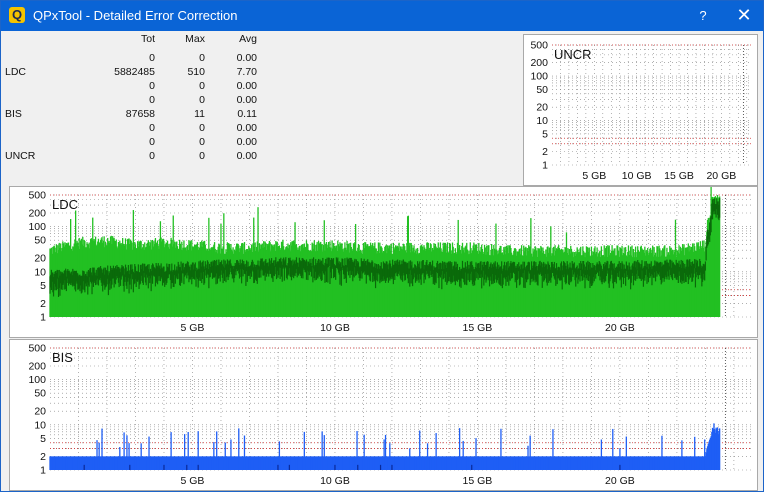  Describe the element at coordinates (385, 446) in the screenshot. I see `bis-bars` at that location.